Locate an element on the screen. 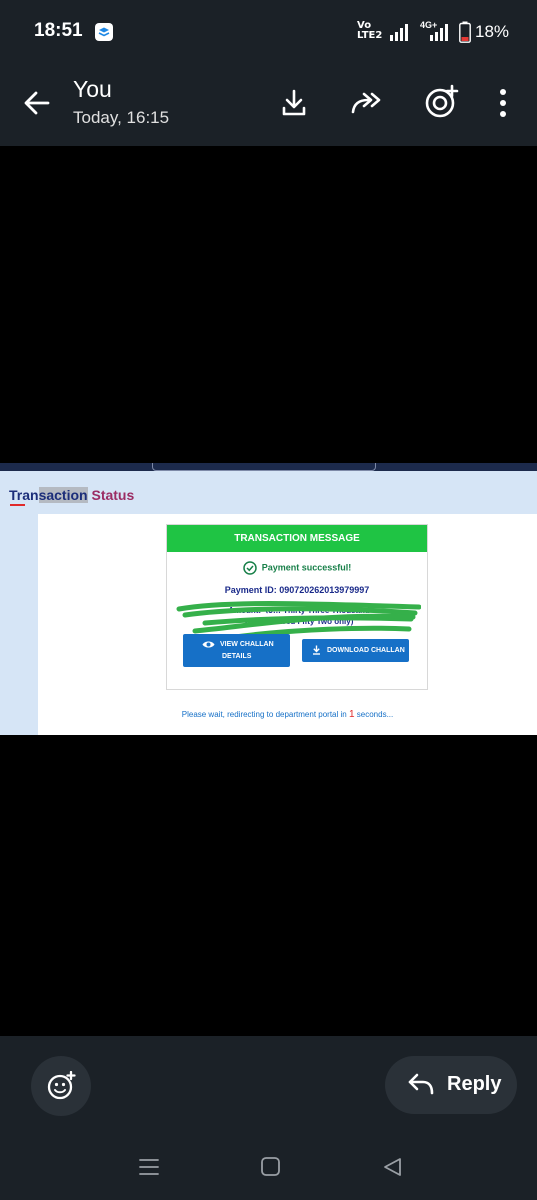  download-challan-button: DOWNLOAD CHALLAN is located at coordinates (355, 650).